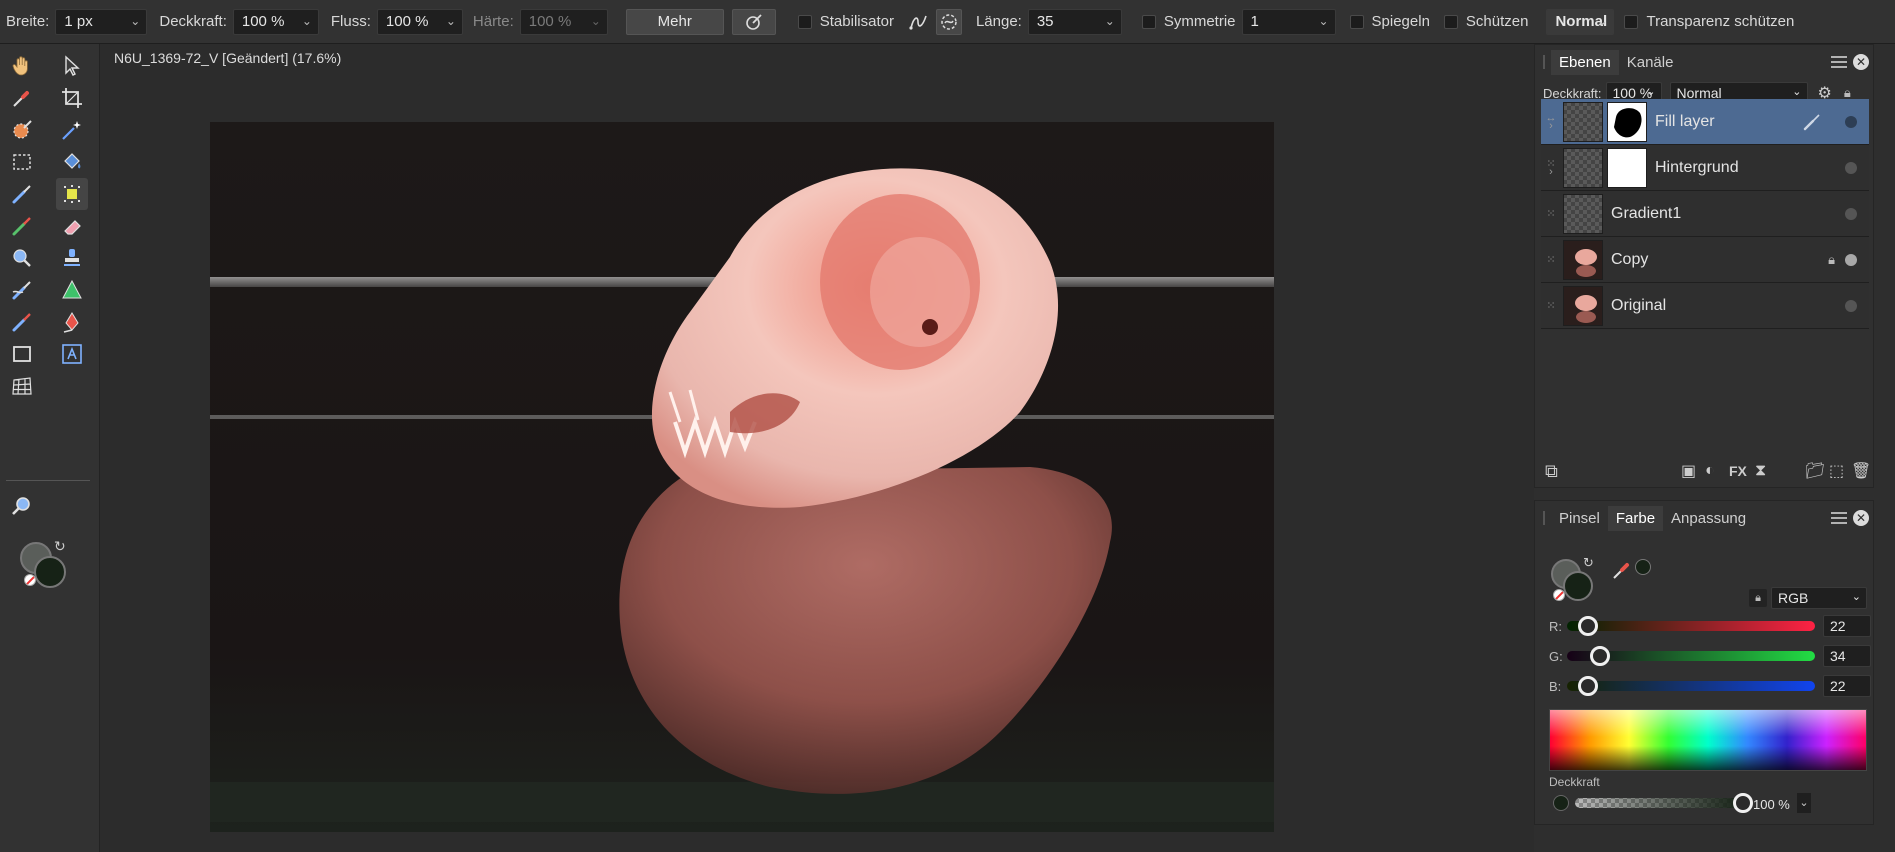  What do you see at coordinates (1710, 471) in the screenshot?
I see `adjustment-layer-icon: ◐` at bounding box center [1710, 471].